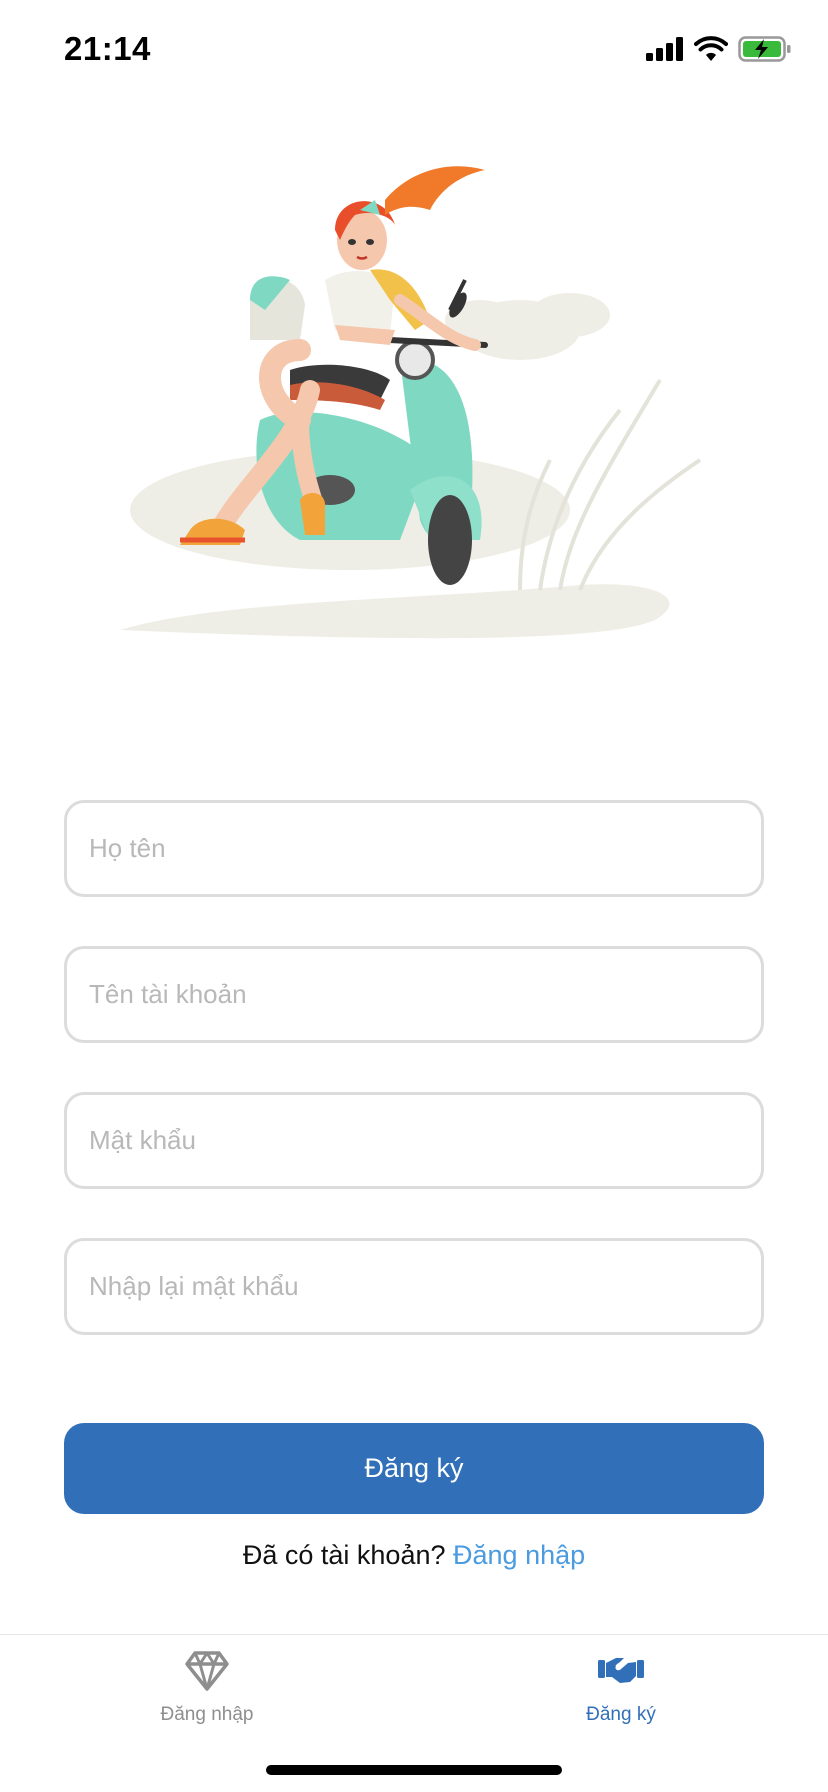  I want to click on status-icons, so click(719, 49).